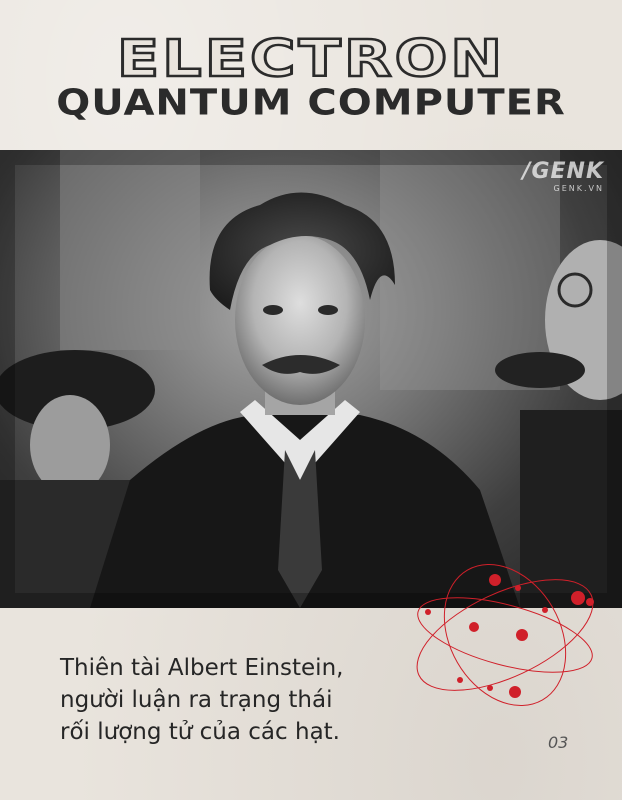  Describe the element at coordinates (563, 171) in the screenshot. I see `genk-logo: /GENK` at that location.